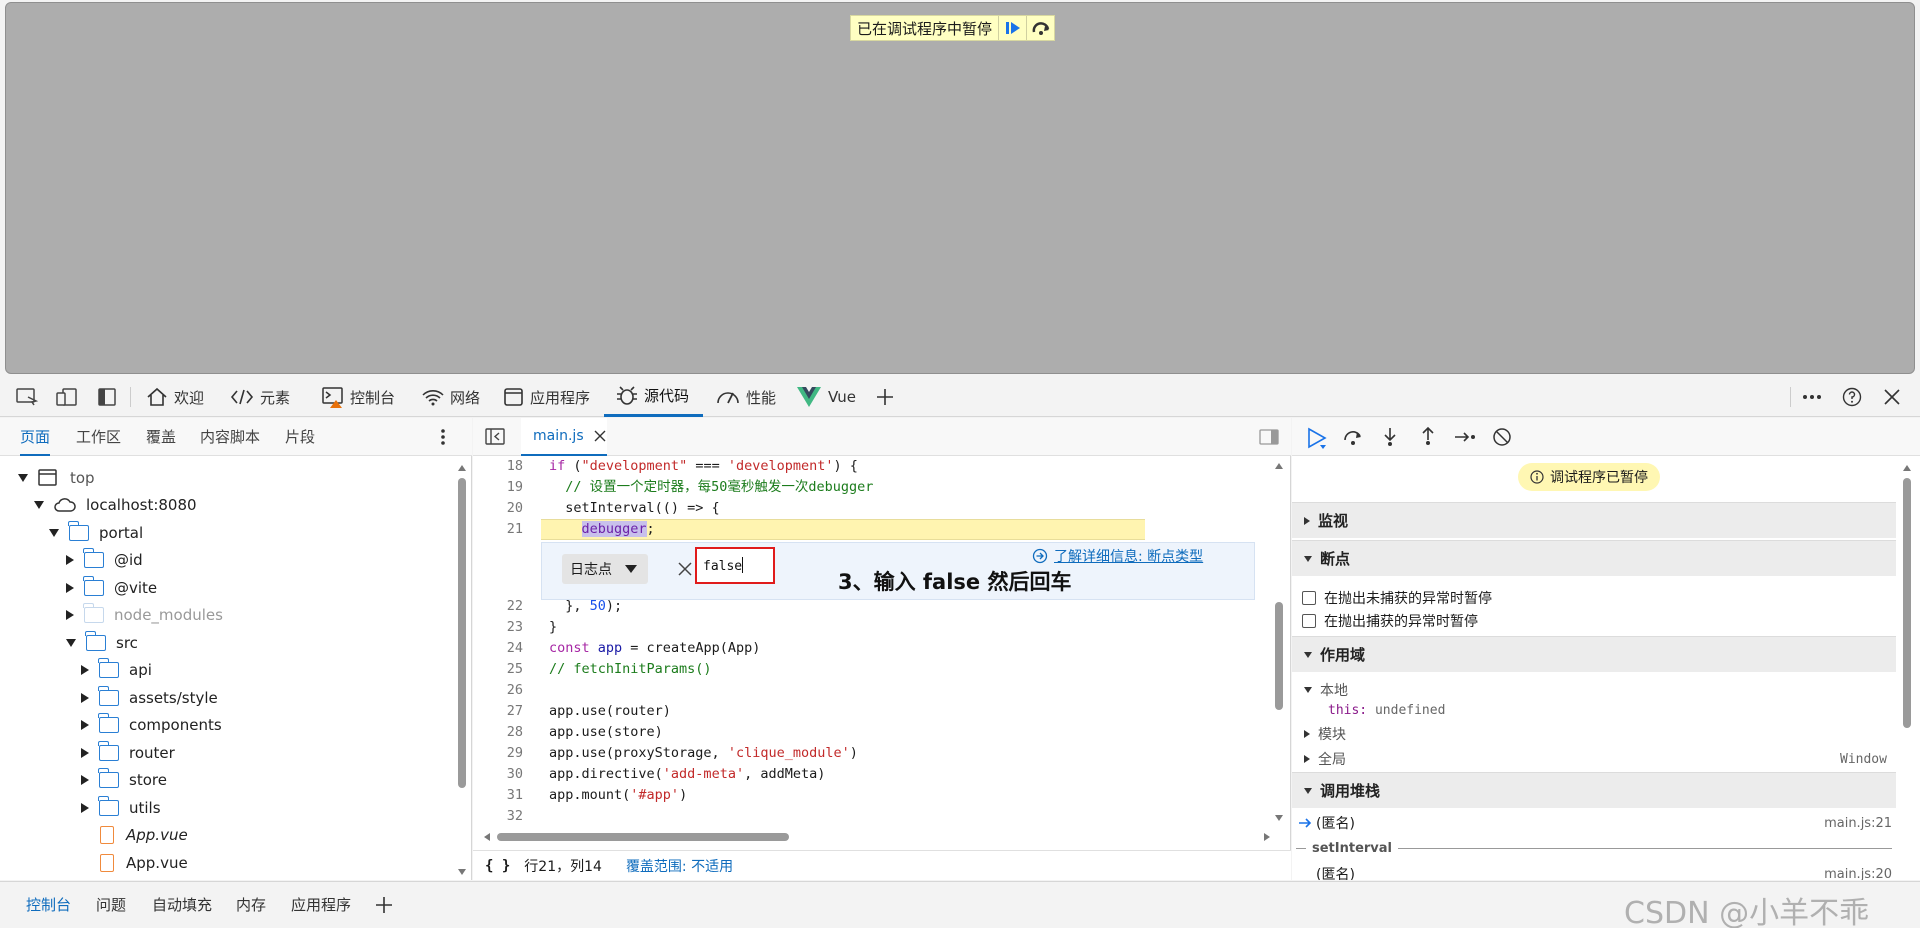  I want to click on section-breakpoints: 断点, so click(1594, 558).